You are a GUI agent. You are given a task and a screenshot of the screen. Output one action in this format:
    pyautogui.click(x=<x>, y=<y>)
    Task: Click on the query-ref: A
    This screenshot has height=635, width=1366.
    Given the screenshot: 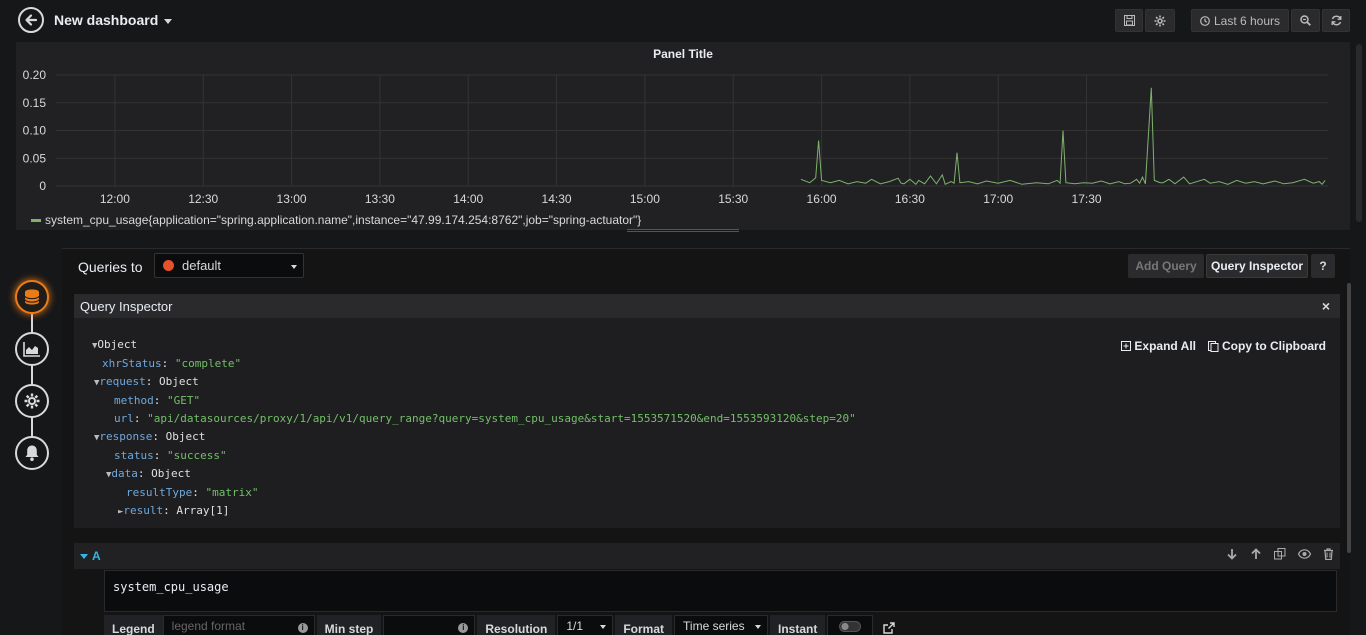 What is the action you would take?
    pyautogui.click(x=90, y=556)
    